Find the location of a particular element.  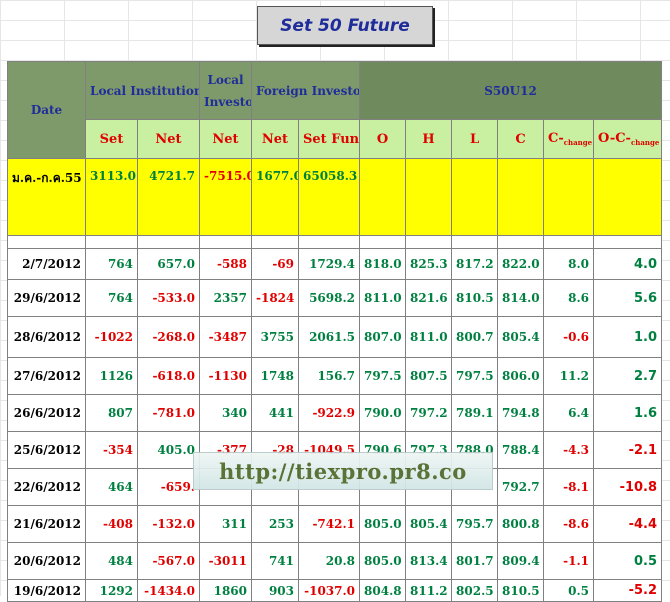

cell-l: 801.7 is located at coordinates (475, 561).